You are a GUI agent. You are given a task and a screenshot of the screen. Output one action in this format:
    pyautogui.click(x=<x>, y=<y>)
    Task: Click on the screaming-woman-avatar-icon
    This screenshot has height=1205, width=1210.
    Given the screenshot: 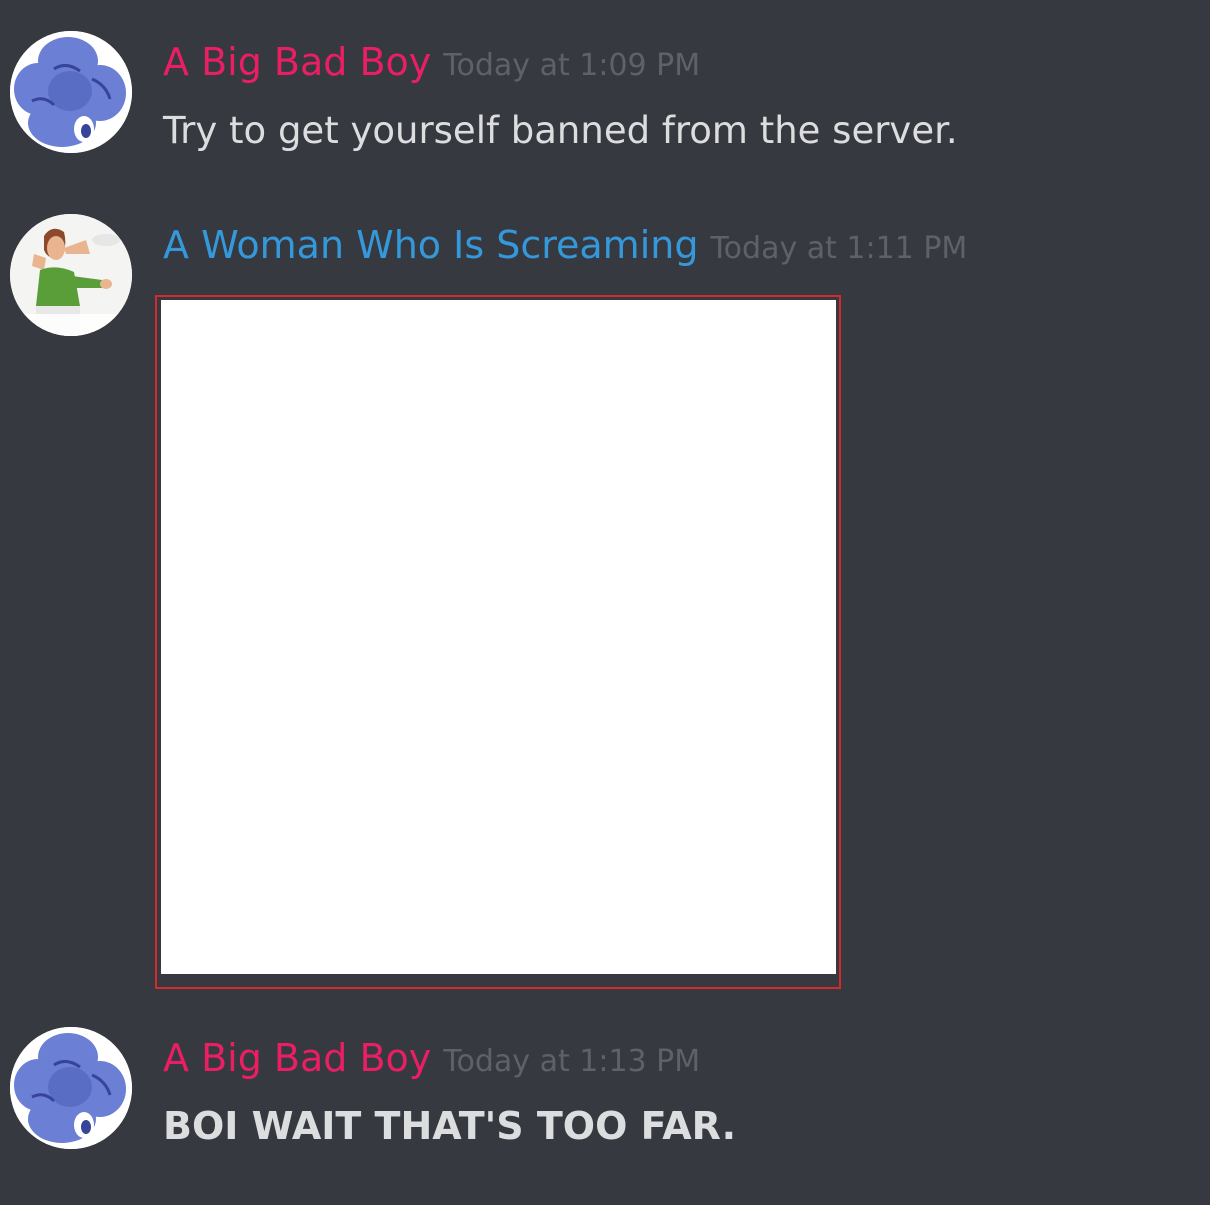 What is the action you would take?
    pyautogui.click(x=71, y=275)
    